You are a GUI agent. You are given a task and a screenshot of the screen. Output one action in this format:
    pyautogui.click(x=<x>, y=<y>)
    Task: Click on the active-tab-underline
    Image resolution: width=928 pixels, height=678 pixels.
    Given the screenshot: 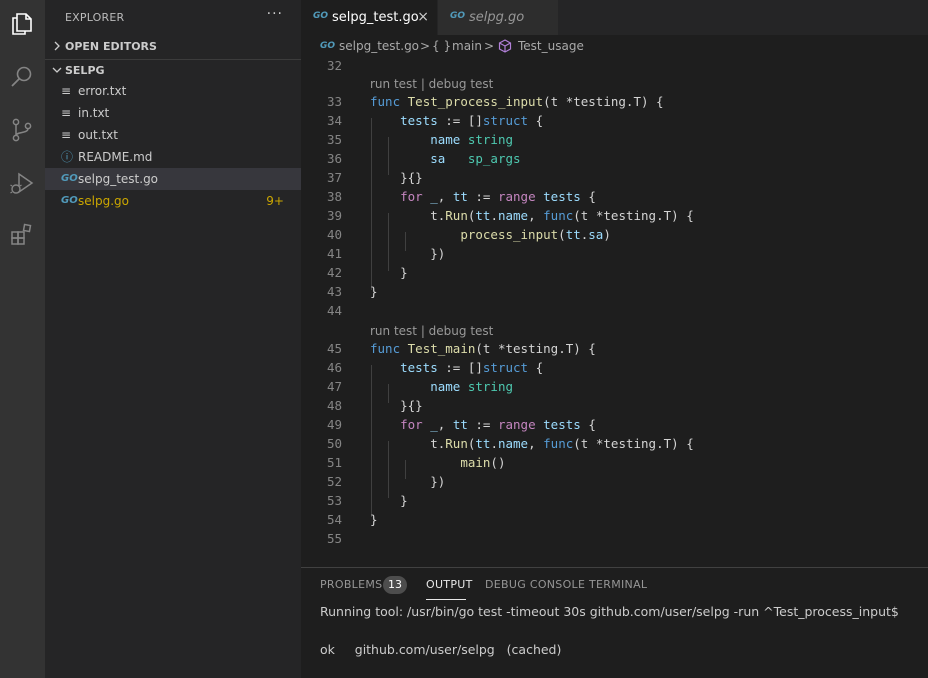 What is the action you would take?
    pyautogui.click(x=446, y=599)
    